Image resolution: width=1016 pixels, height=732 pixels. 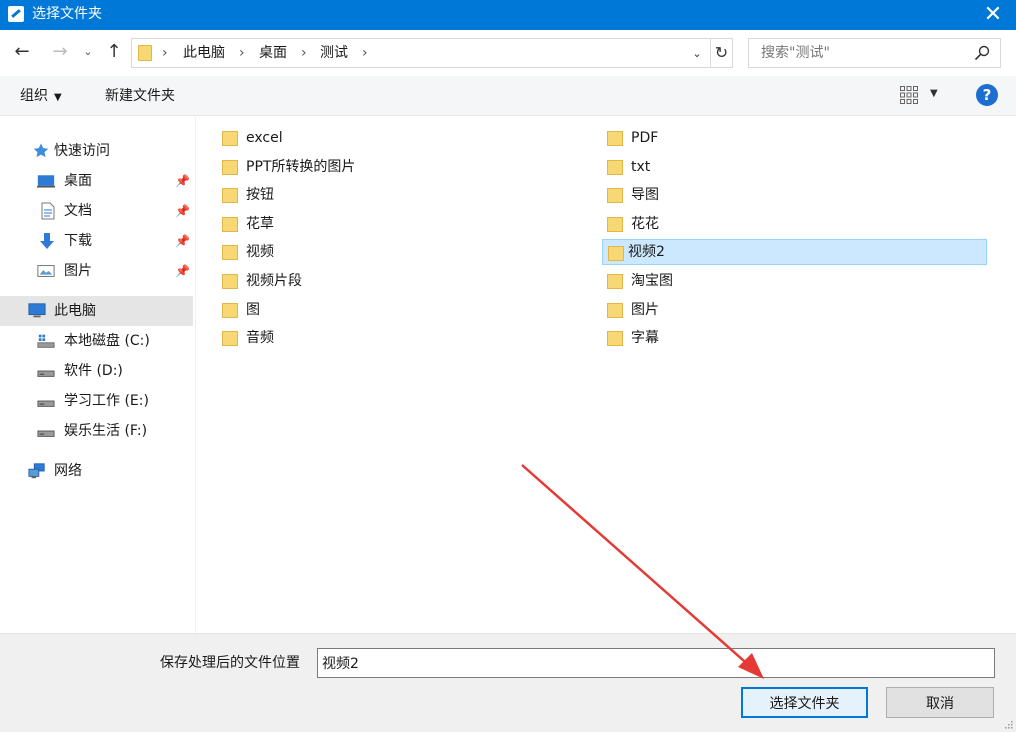 I want to click on folder-name: 视频2, so click(x=646, y=252).